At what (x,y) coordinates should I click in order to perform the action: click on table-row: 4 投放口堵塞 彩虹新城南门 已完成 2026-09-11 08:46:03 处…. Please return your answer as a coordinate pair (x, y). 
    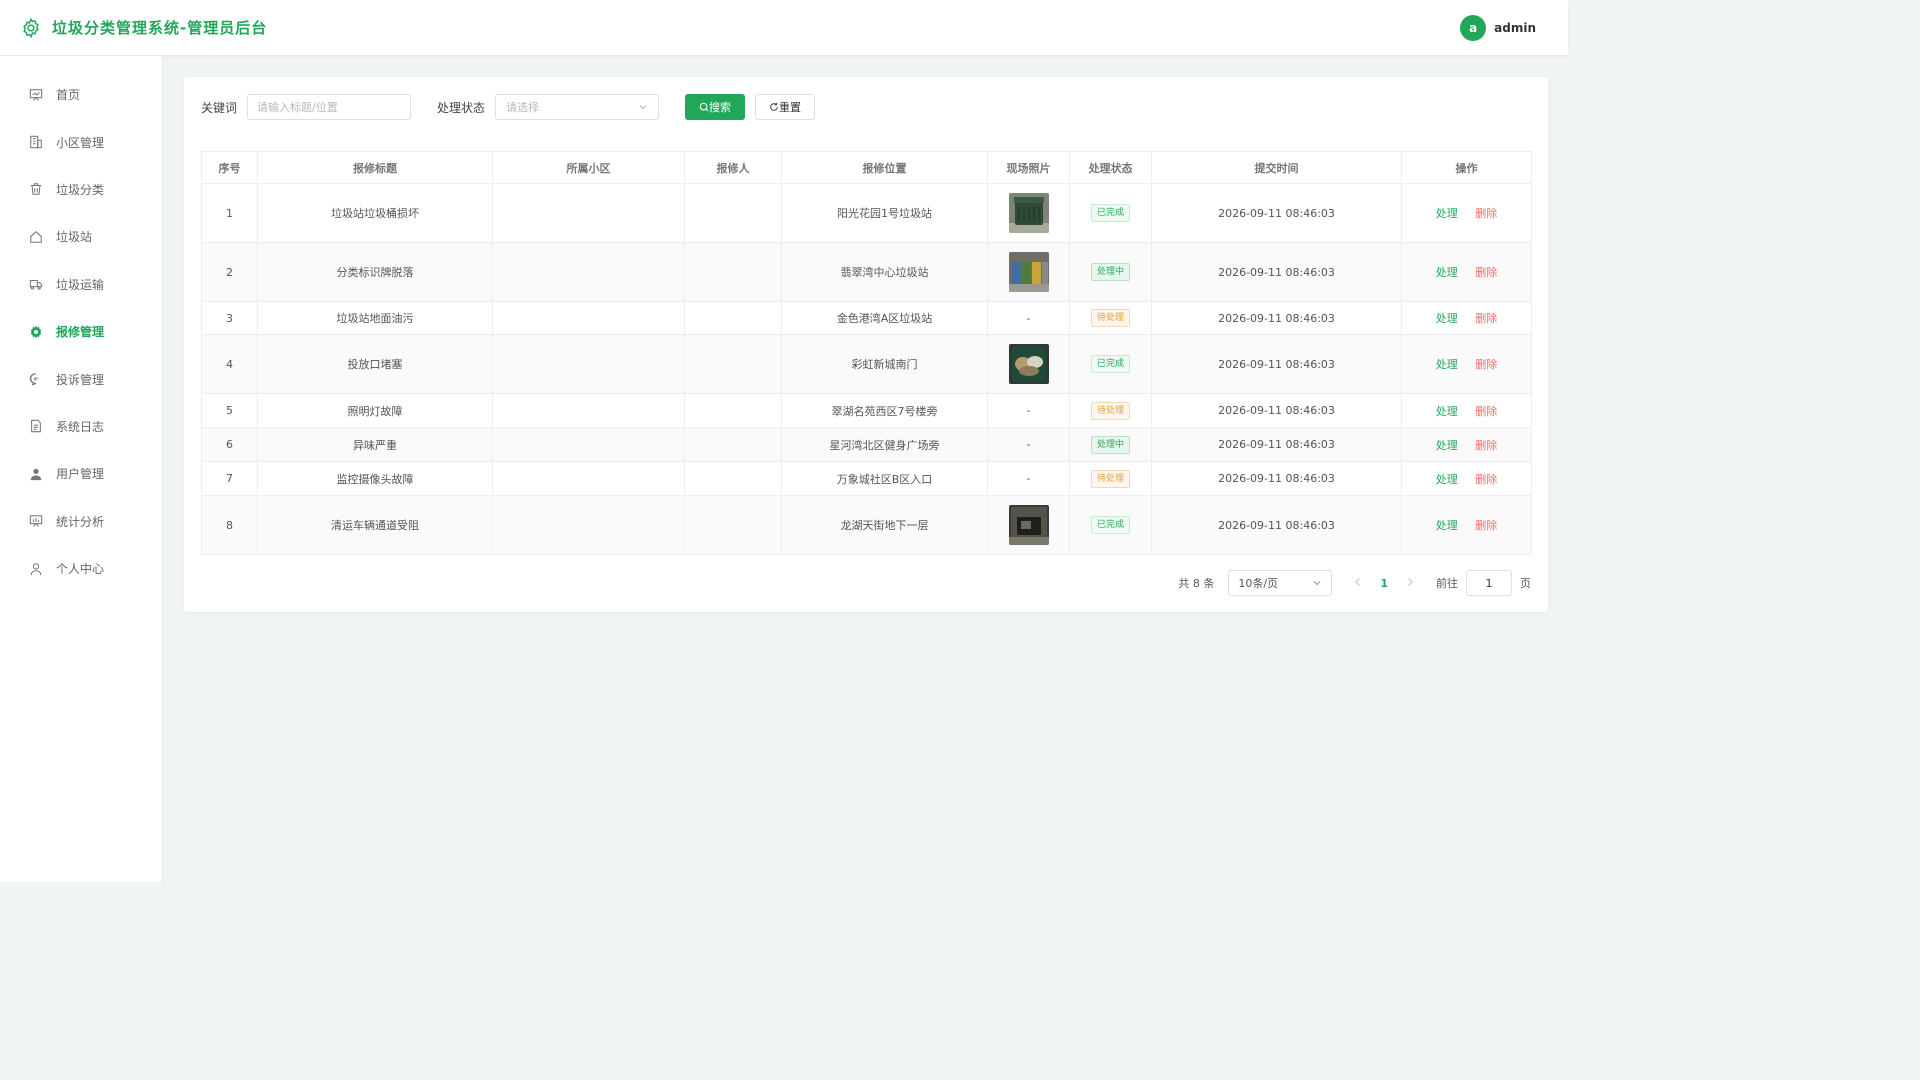
    Looking at the image, I should click on (866, 364).